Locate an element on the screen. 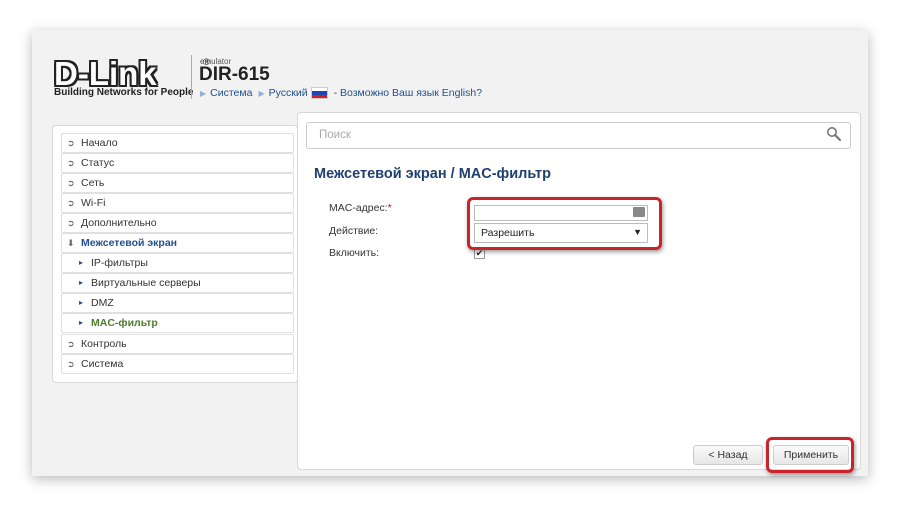 The height and width of the screenshot is (530, 900). sidebar-item-label: Статус is located at coordinates (98, 163).